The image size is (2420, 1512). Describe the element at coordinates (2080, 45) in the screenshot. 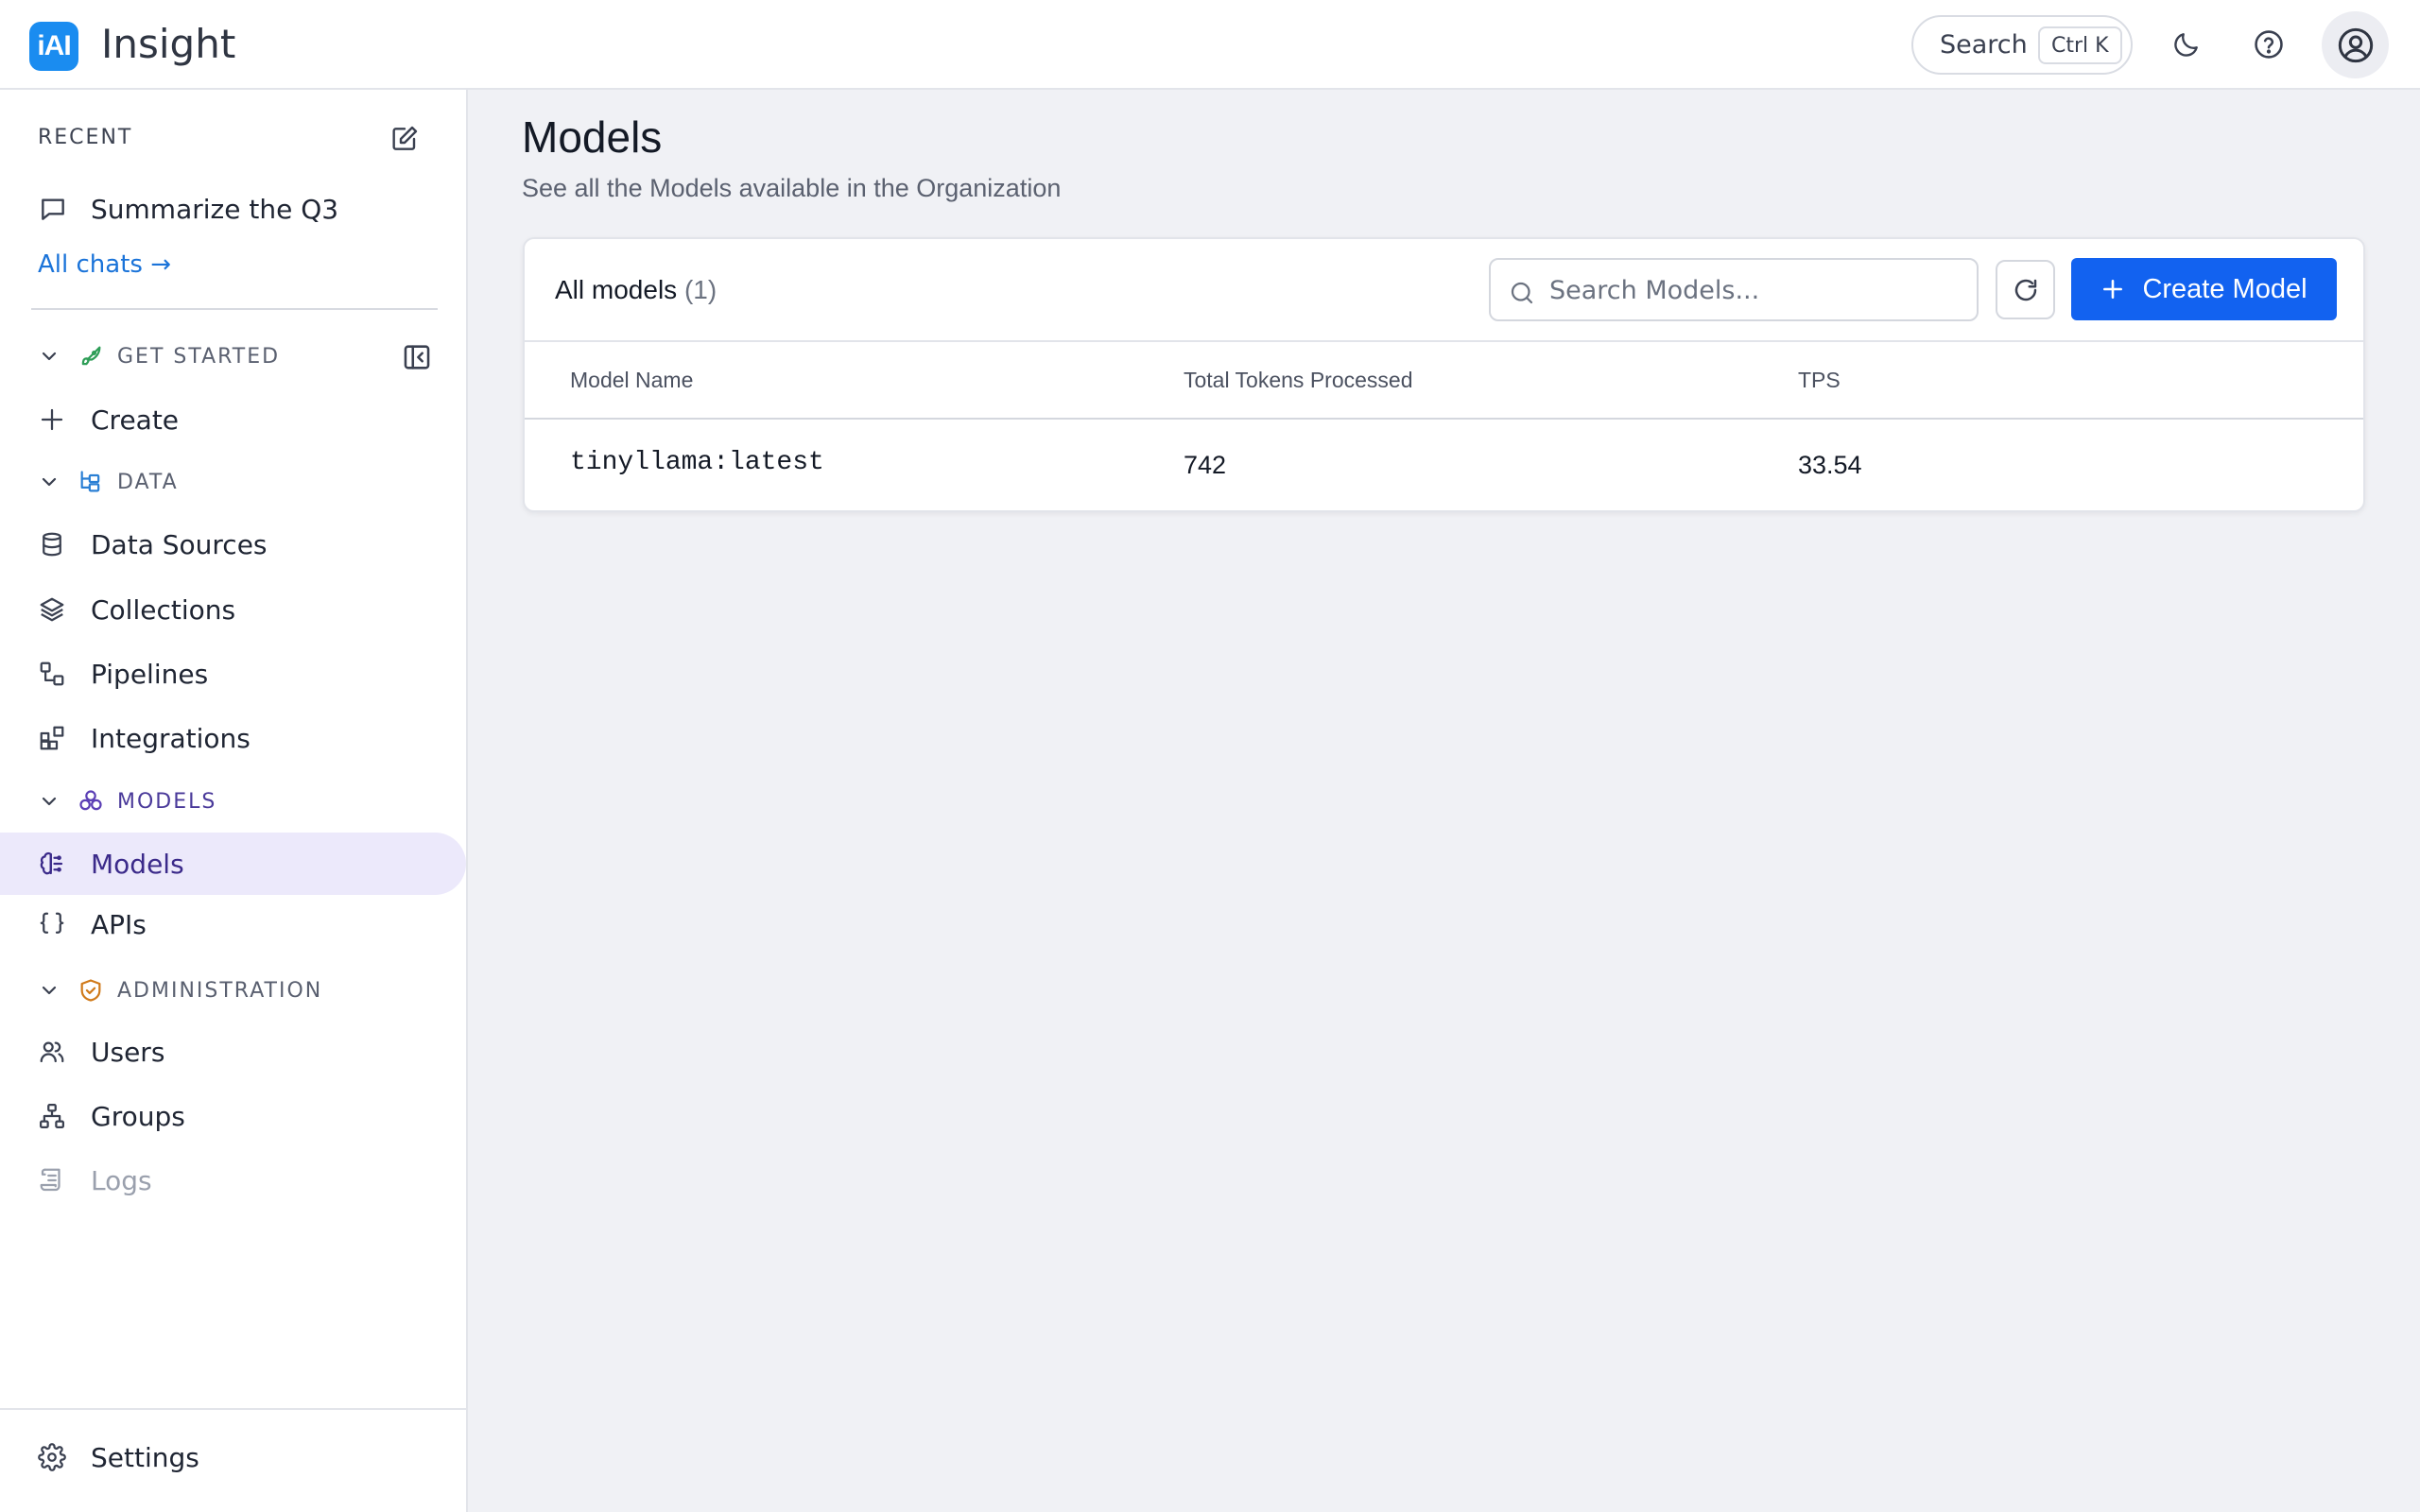

I see `search-shortcut-badge: Ctrl K` at that location.